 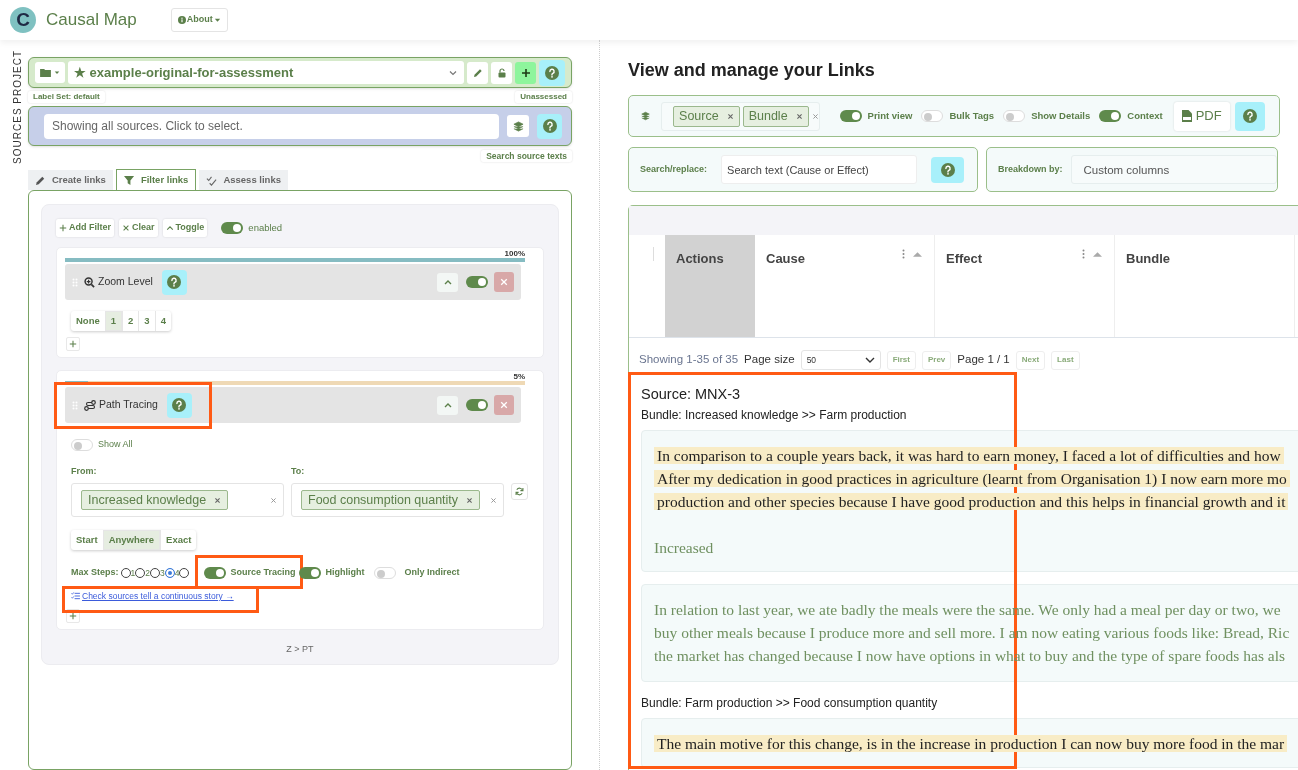 I want to click on funnel-icon, so click(x=129, y=180).